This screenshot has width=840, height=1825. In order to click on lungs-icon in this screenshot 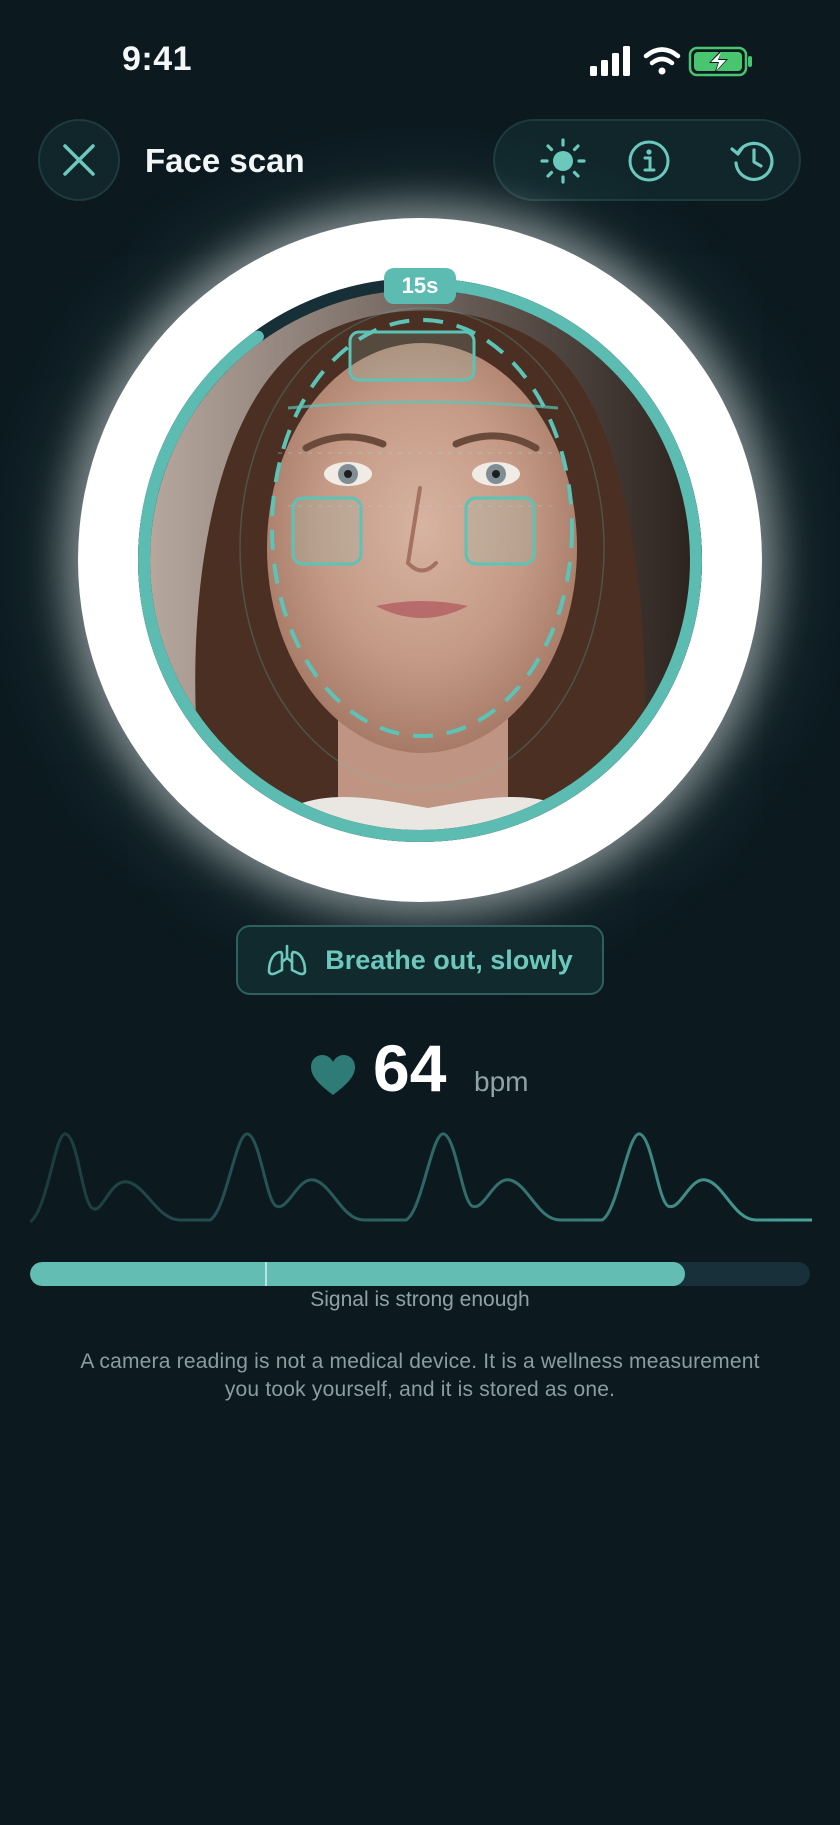, I will do `click(287, 960)`.